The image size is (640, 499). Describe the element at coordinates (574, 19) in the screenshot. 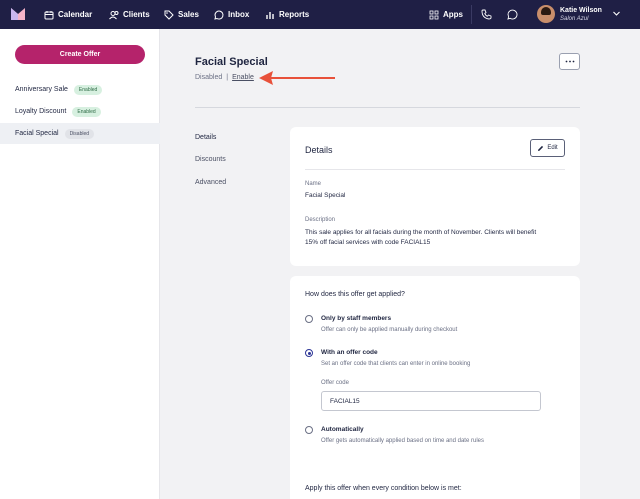

I see `user-salon: Salon Azul` at that location.